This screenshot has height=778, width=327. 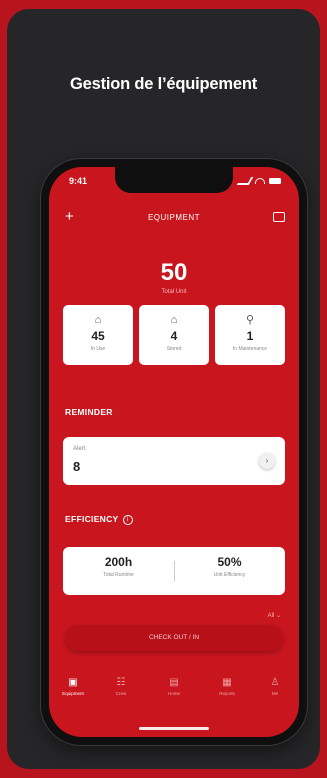 I want to click on reminder-heading: REMINDER, so click(x=89, y=412).